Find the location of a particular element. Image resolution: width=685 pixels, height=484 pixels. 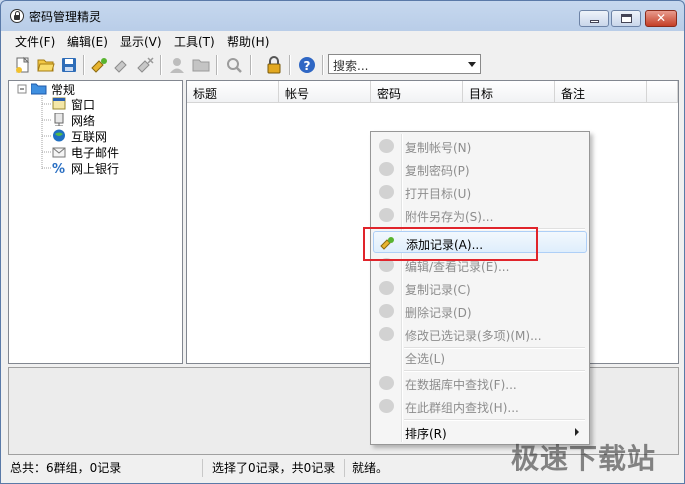

attachment-icon is located at coordinates (386, 215).